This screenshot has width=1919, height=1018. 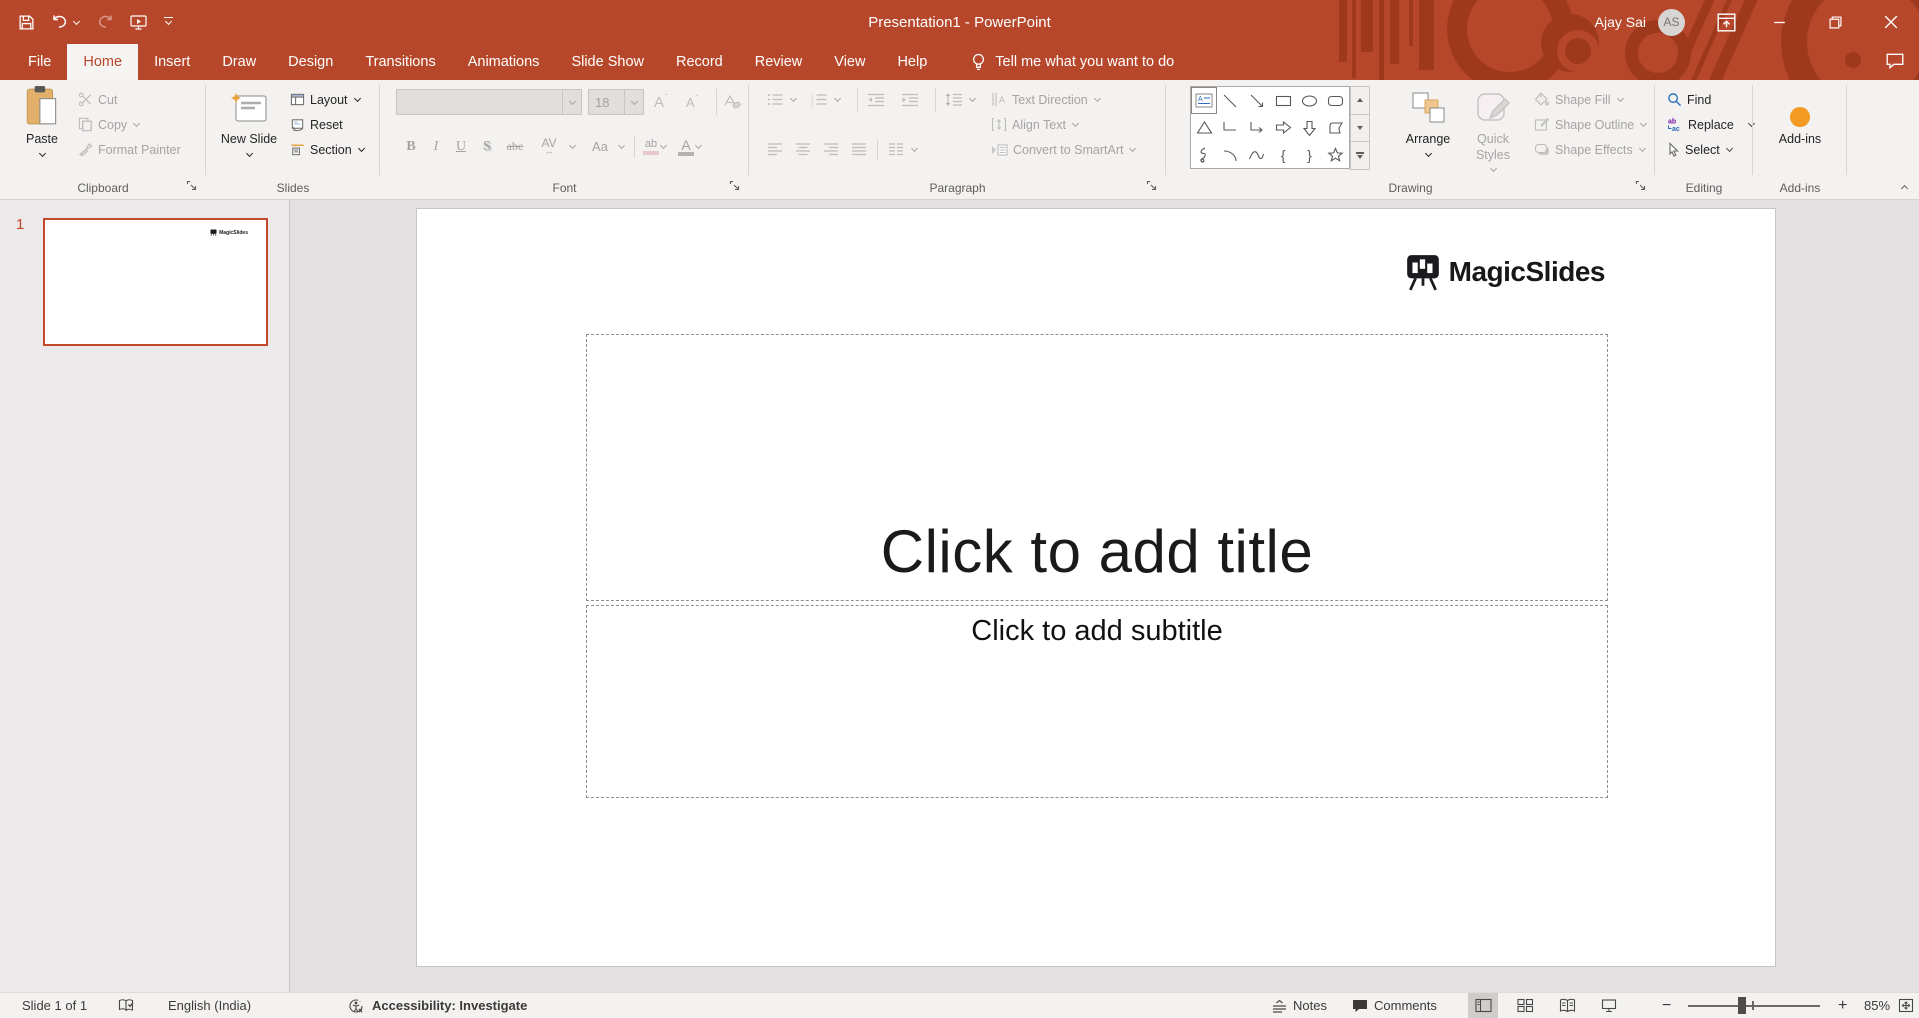 What do you see at coordinates (1590, 149) in the screenshot?
I see `shape-effects-button: Shape Effects` at bounding box center [1590, 149].